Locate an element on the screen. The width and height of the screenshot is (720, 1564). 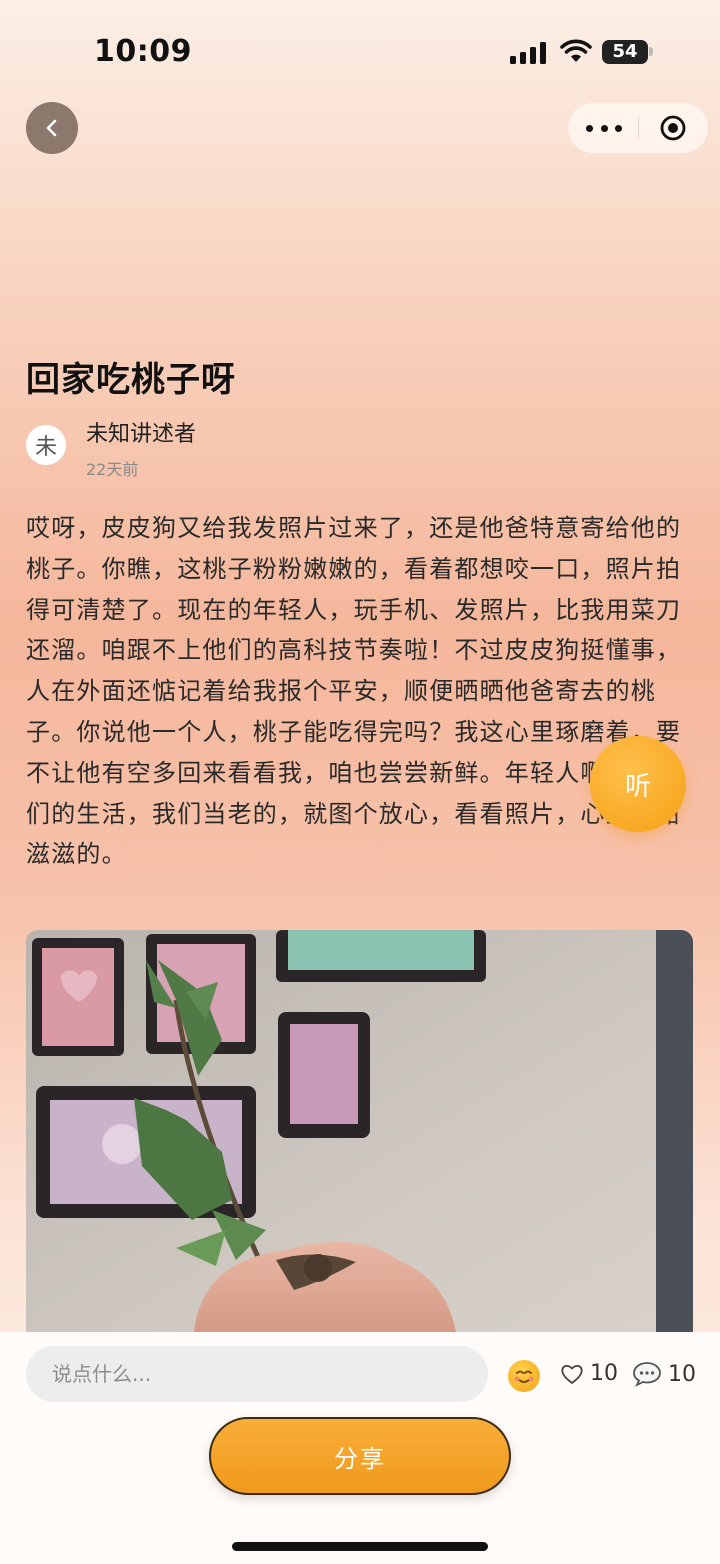
smile-emoji-icon is located at coordinates (524, 1376).